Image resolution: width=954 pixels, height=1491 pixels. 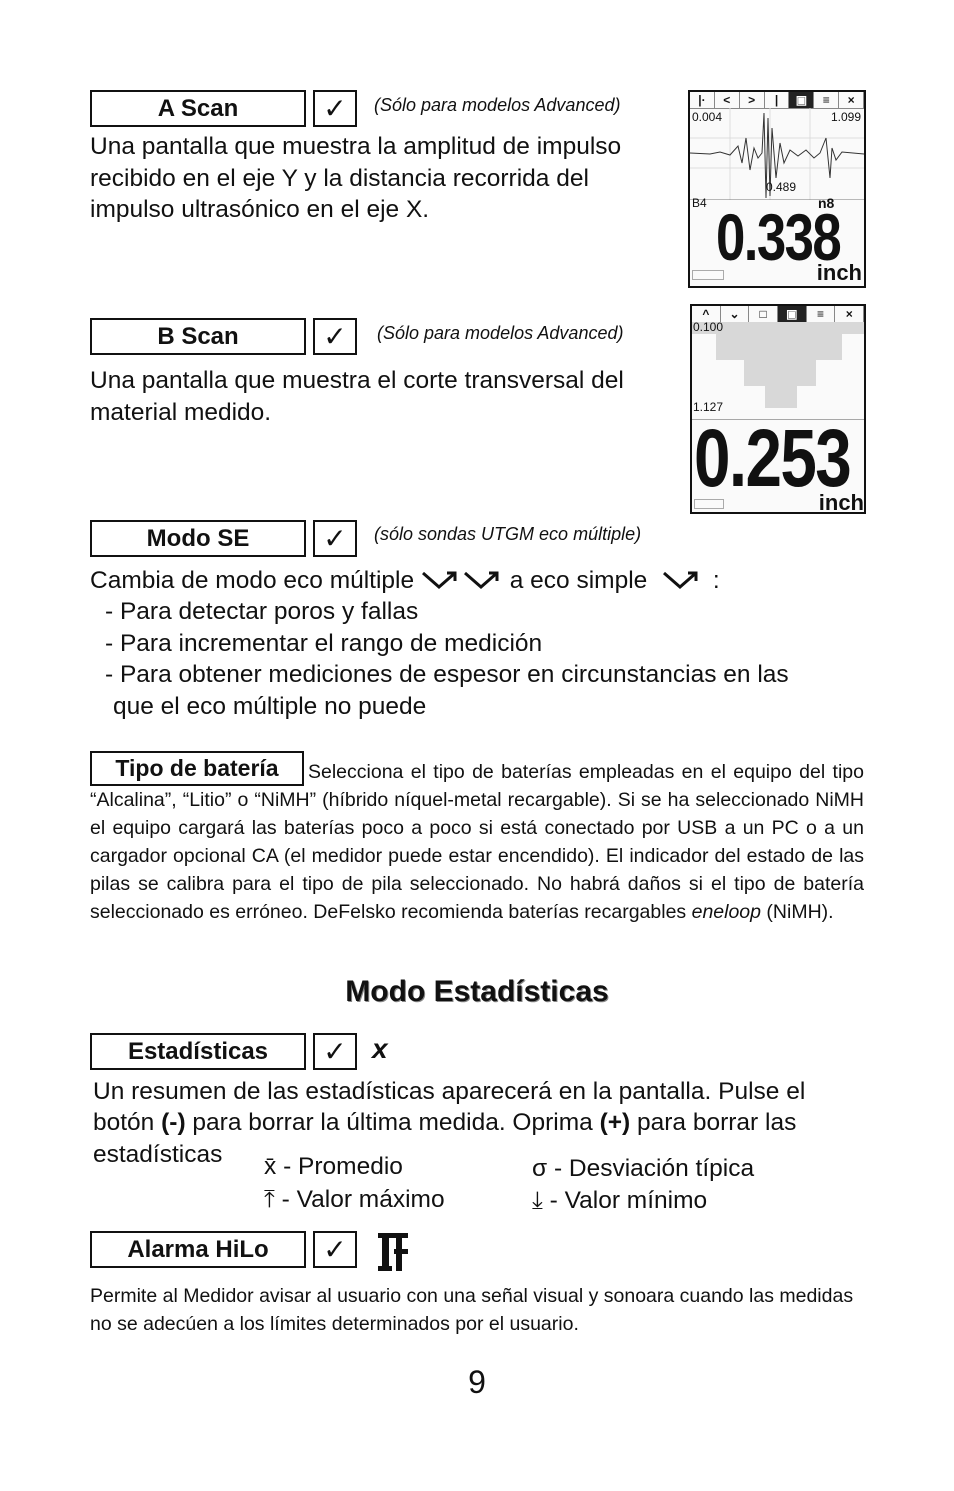 What do you see at coordinates (508, 534) in the screenshot?
I see `modo-se-note: (sólo sondas UTGM eco múltiple)` at bounding box center [508, 534].